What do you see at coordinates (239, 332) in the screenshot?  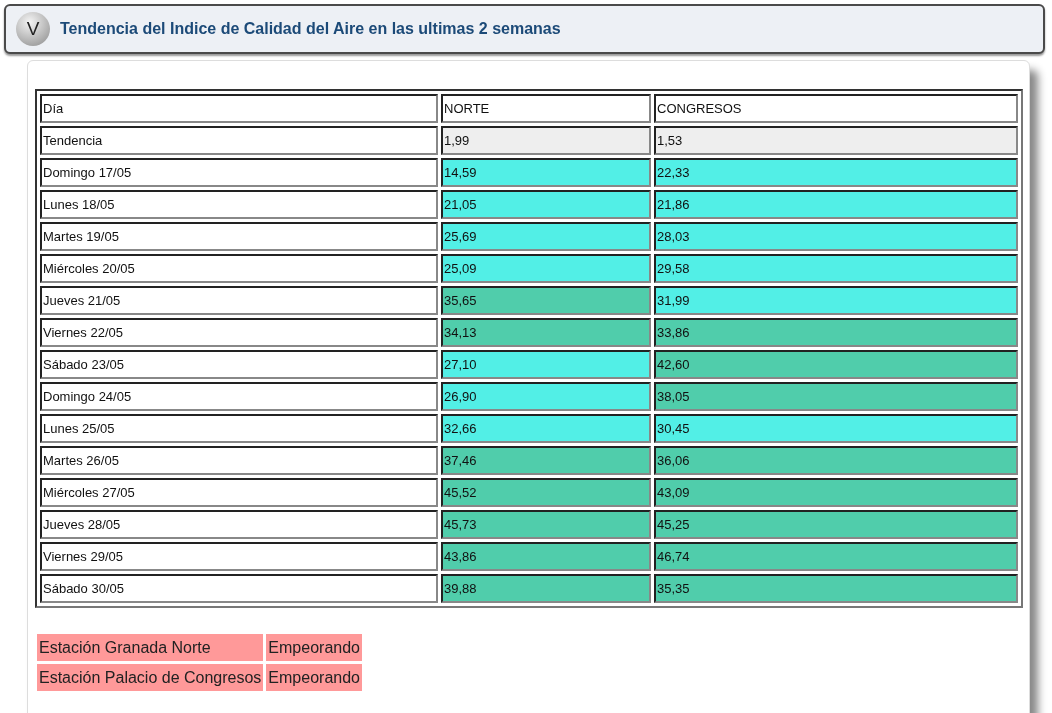 I see `day-cell: Viernes 22/05` at bounding box center [239, 332].